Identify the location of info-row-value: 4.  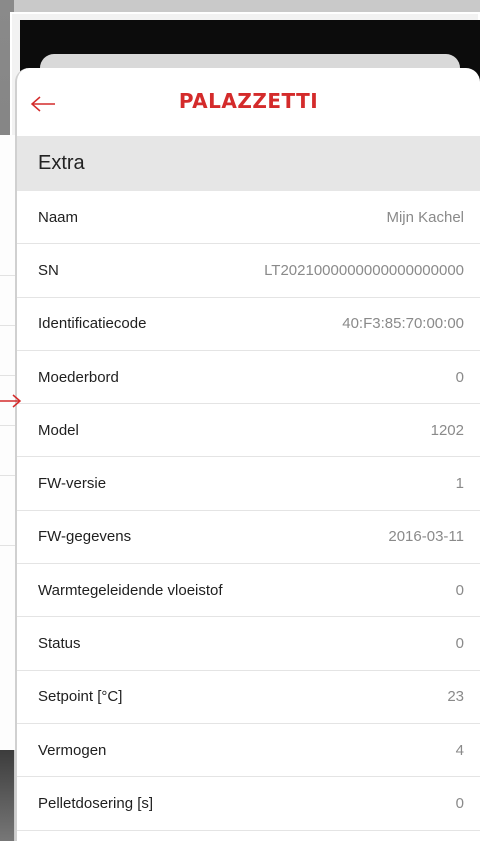
(459, 750).